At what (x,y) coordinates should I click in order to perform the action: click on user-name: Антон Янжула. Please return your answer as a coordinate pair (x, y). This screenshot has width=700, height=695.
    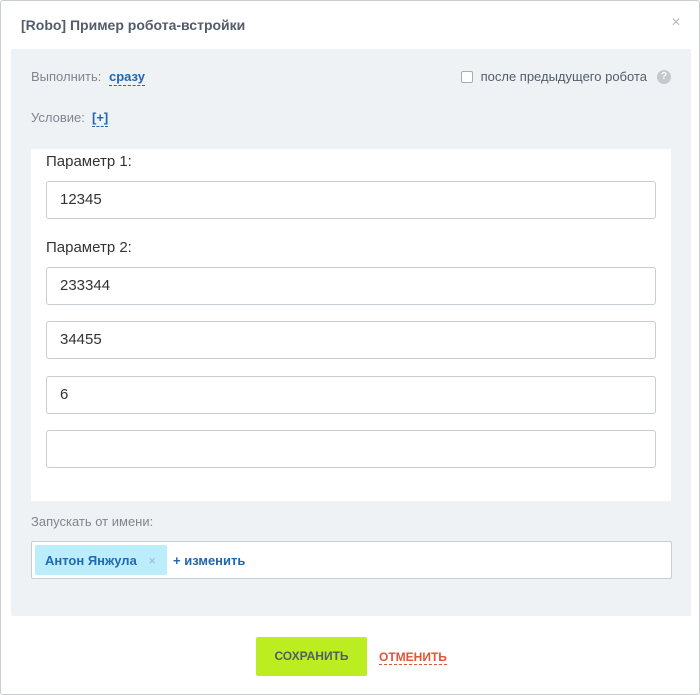
    Looking at the image, I should click on (91, 560).